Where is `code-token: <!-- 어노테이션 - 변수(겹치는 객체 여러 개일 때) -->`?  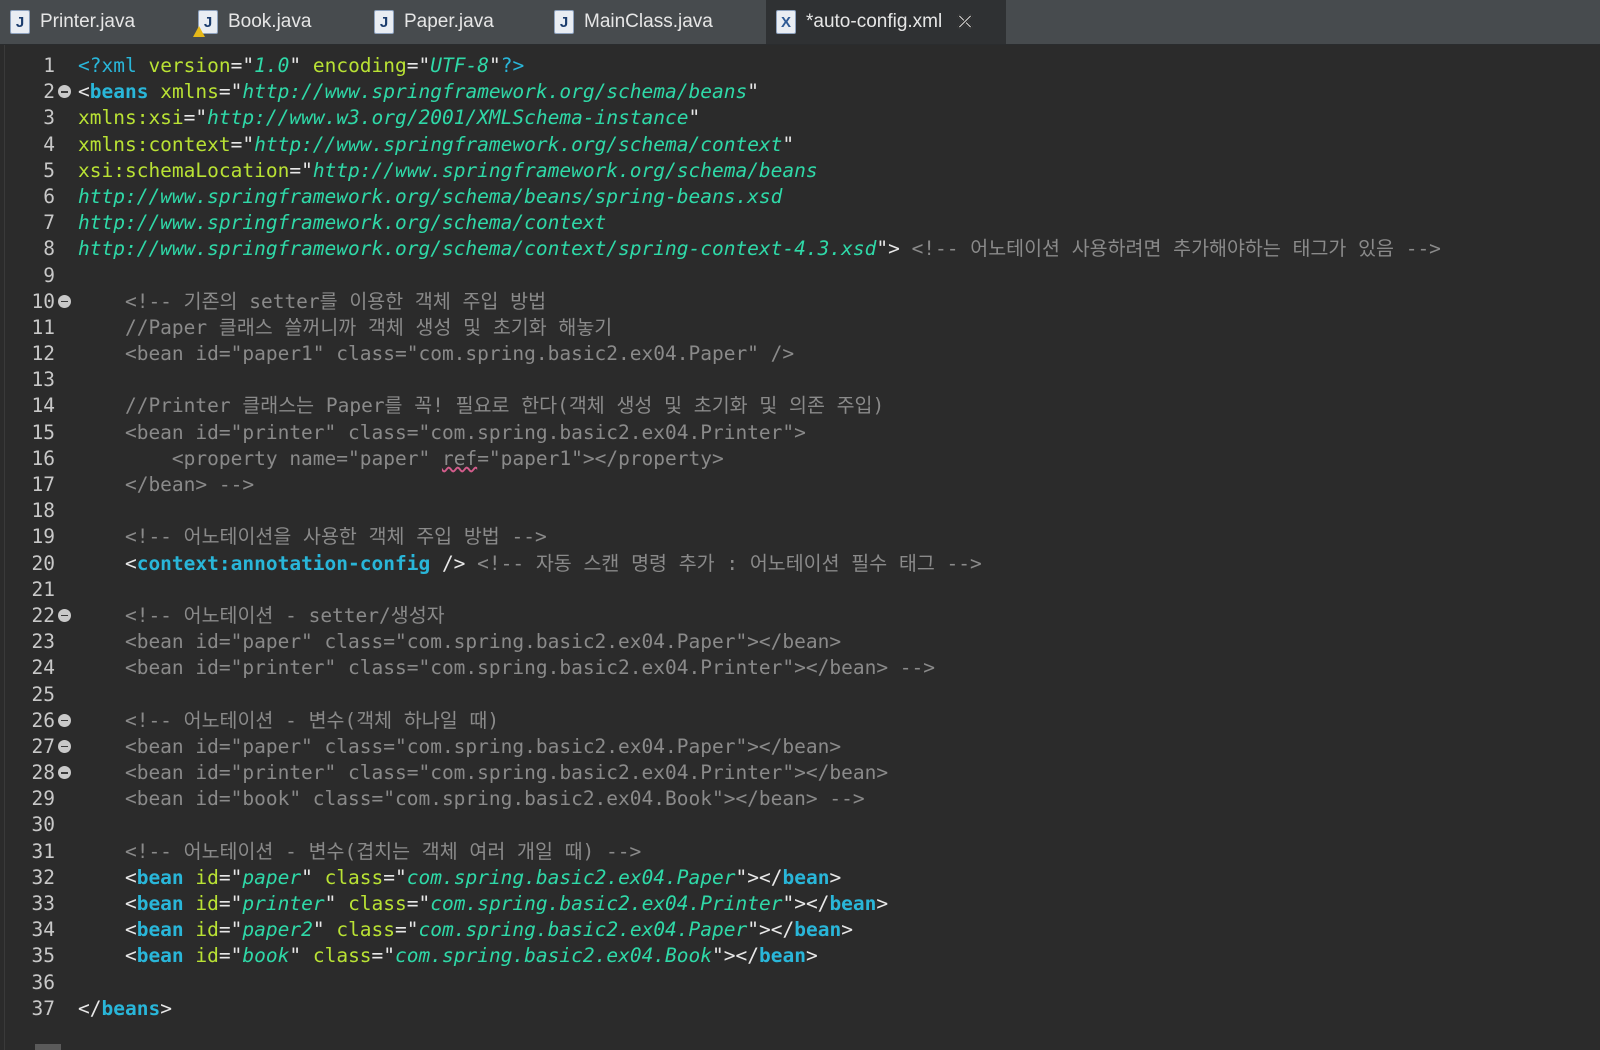
code-token: <!-- 어노테이션 - 변수(겹치는 객체 여러 개일 때) --> is located at coordinates (360, 851).